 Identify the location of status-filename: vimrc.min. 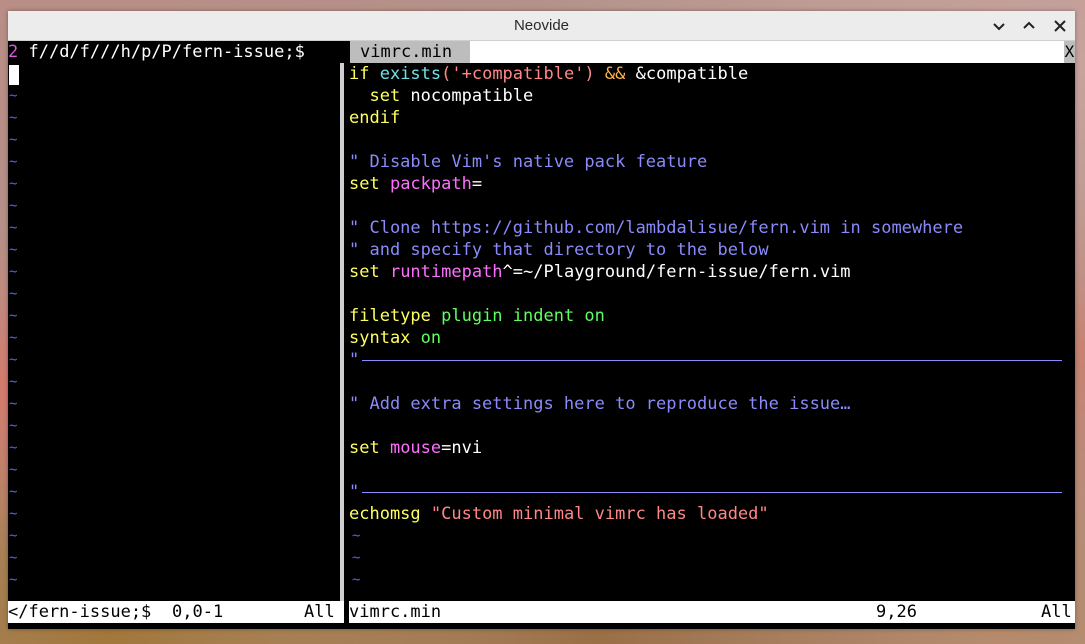
(395, 612).